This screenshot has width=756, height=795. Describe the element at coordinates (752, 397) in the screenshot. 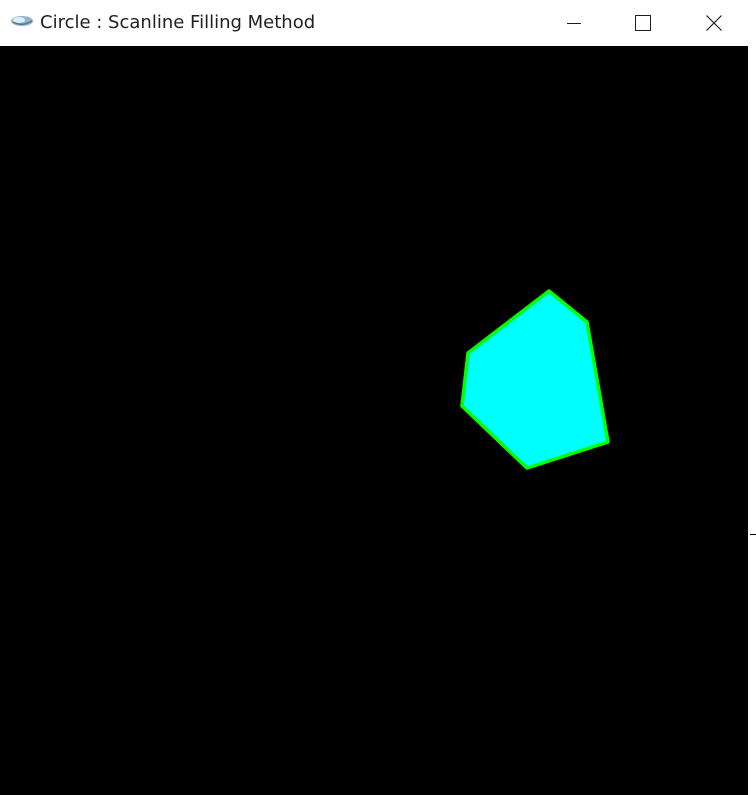

I see `window-right-edge` at that location.